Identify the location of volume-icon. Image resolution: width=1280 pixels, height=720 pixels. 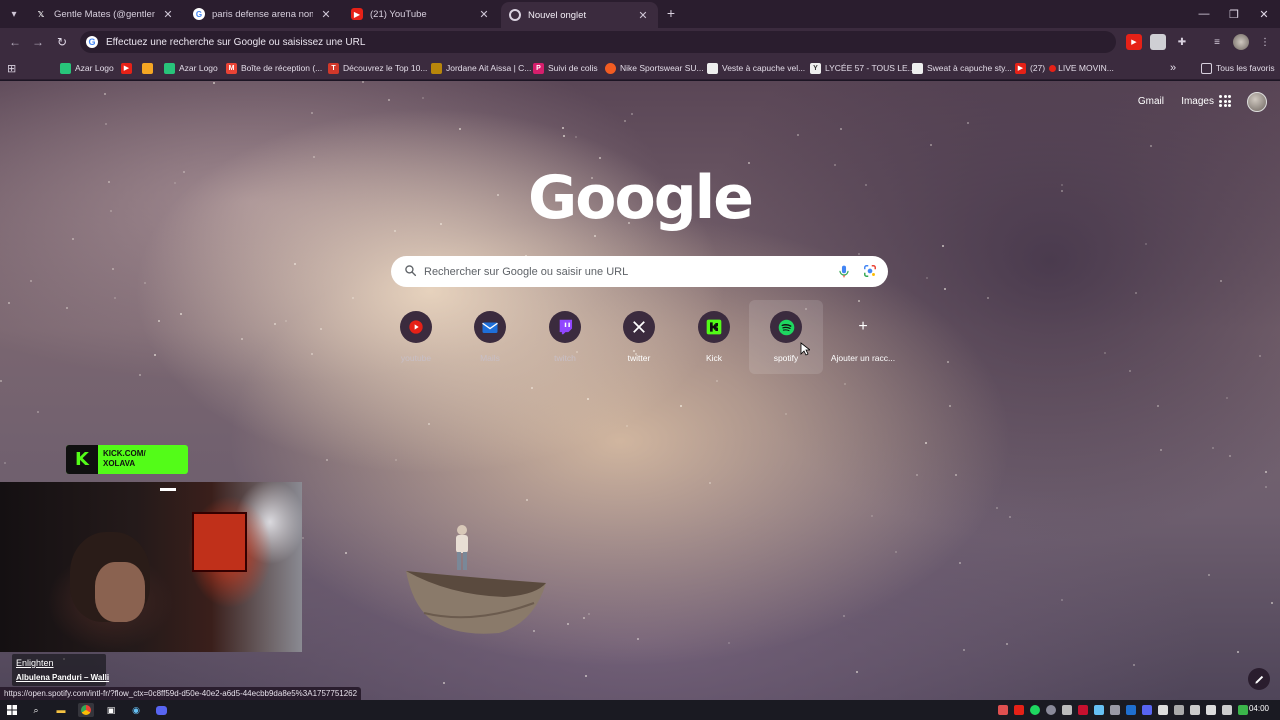
(1211, 710).